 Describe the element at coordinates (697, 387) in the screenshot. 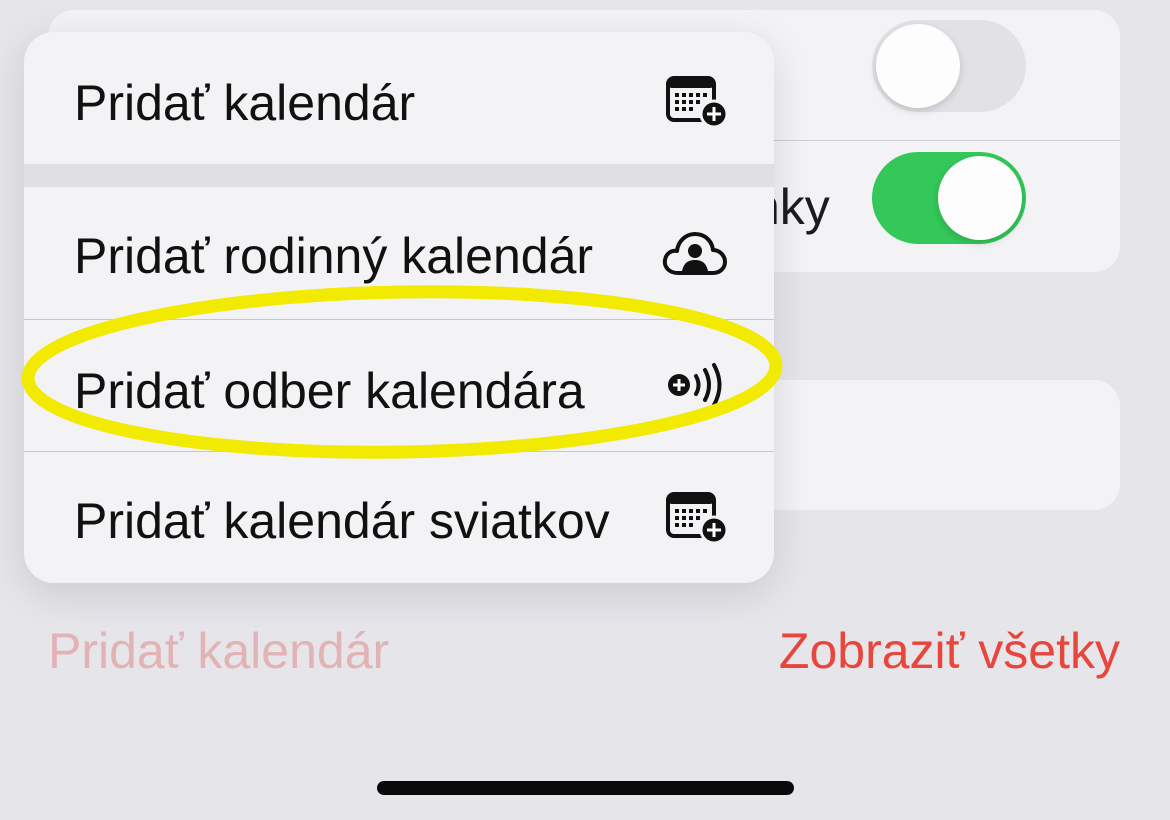

I see `subscribe-broadcast-icon` at that location.